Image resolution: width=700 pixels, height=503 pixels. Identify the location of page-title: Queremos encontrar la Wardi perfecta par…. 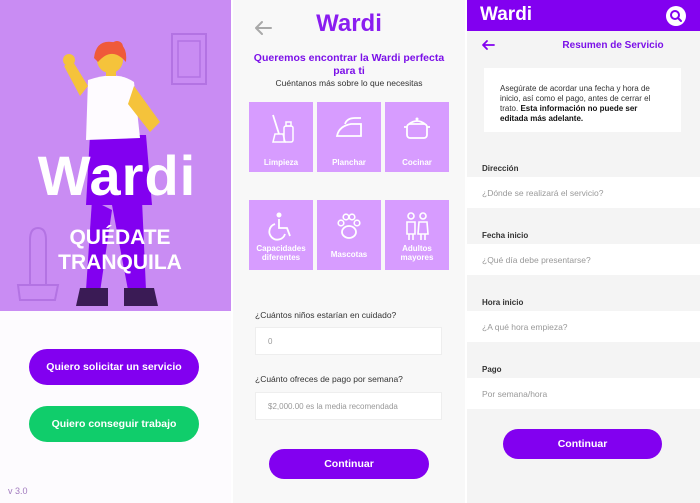
(349, 64).